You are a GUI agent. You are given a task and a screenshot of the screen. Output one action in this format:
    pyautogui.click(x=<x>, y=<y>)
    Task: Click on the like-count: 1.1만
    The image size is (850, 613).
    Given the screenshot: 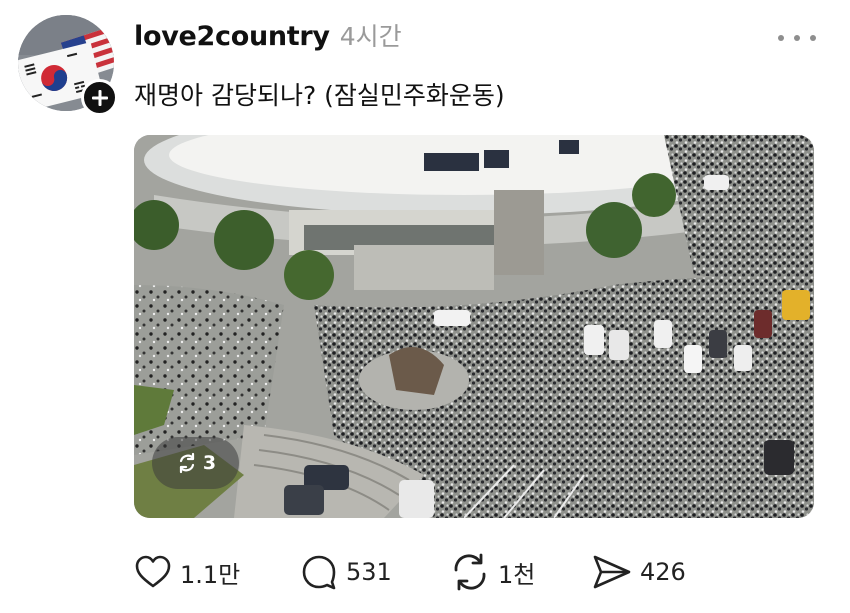 What is the action you would take?
    pyautogui.click(x=210, y=574)
    